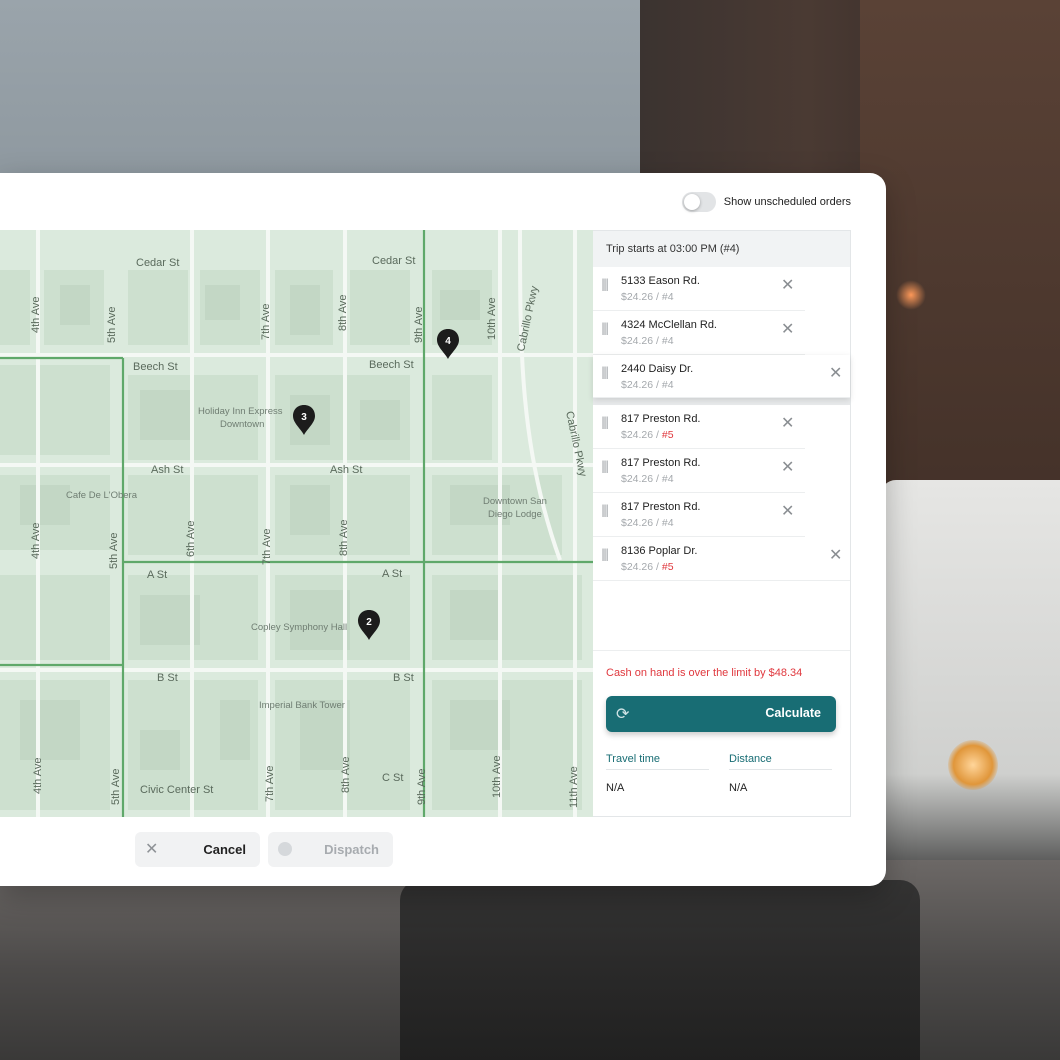  What do you see at coordinates (102, 495) in the screenshot?
I see `poi-cafe: Cafe De L'Obera` at bounding box center [102, 495].